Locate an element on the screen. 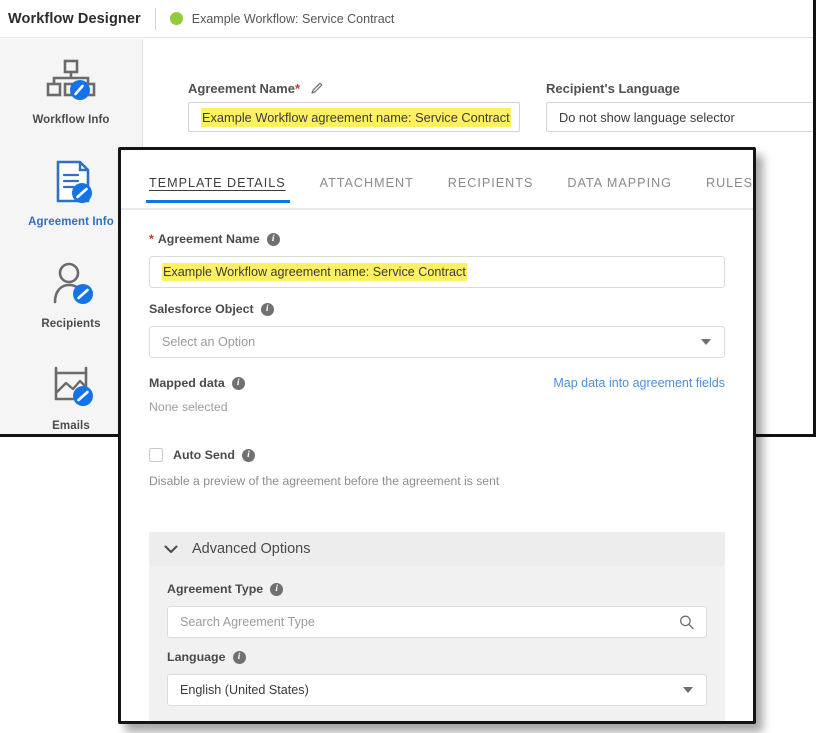 Image resolution: width=830 pixels, height=733 pixels. auto-send-row: Auto Send i is located at coordinates (437, 455).